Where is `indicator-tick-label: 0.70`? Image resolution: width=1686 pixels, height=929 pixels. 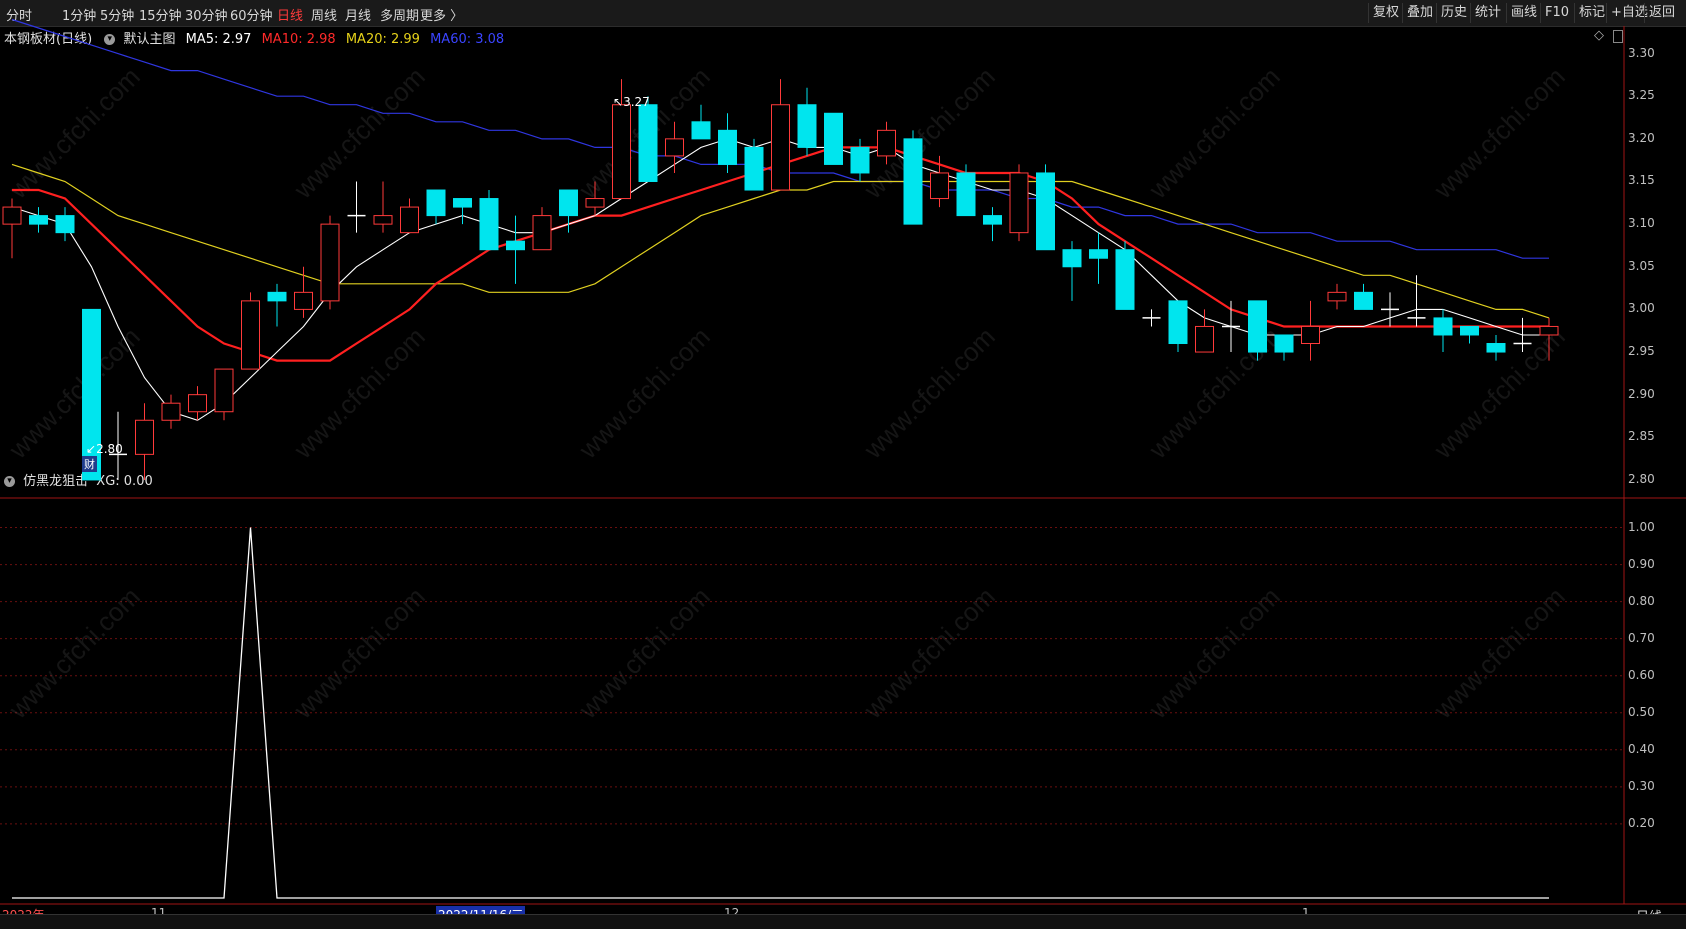
indicator-tick-label: 0.70 is located at coordinates (1641, 637).